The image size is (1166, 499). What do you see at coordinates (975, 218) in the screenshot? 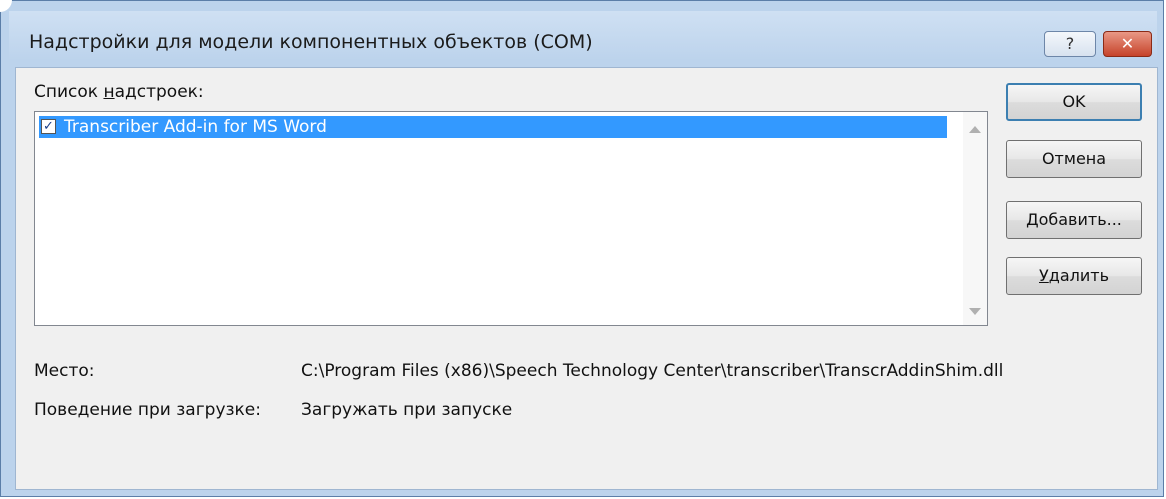
I see `vertical-scrollbar` at bounding box center [975, 218].